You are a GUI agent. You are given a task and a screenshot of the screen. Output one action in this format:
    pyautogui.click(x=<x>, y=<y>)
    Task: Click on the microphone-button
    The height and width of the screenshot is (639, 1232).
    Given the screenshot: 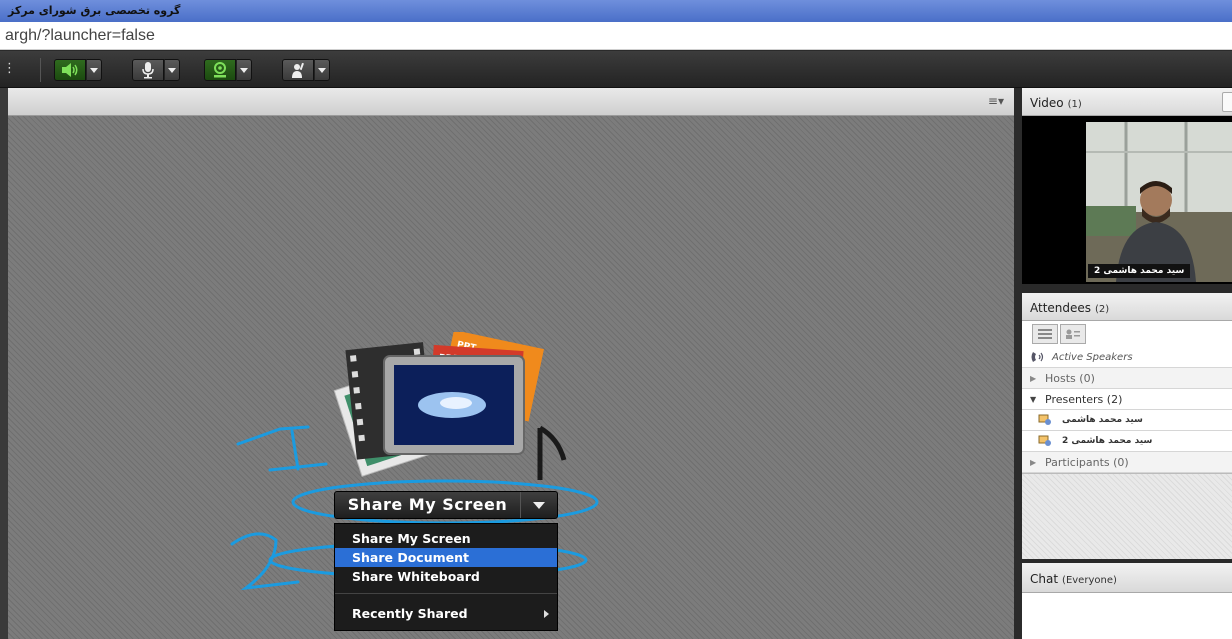 What is the action you would take?
    pyautogui.click(x=148, y=70)
    